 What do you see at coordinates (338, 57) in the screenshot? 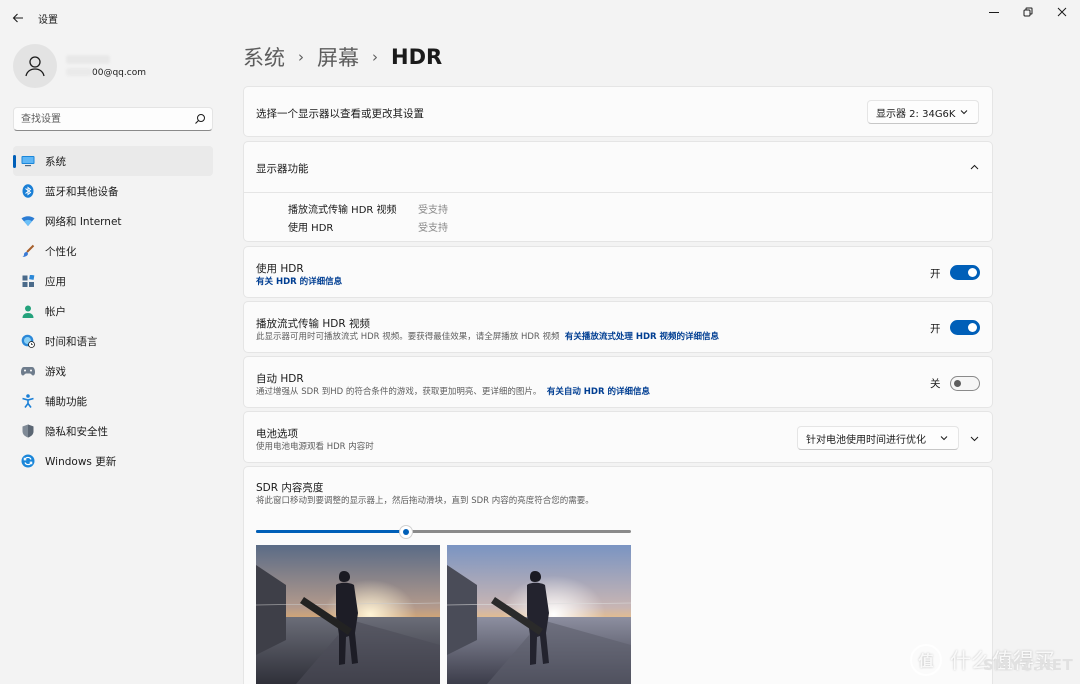
I see `breadcrumb-display: 屏幕` at bounding box center [338, 57].